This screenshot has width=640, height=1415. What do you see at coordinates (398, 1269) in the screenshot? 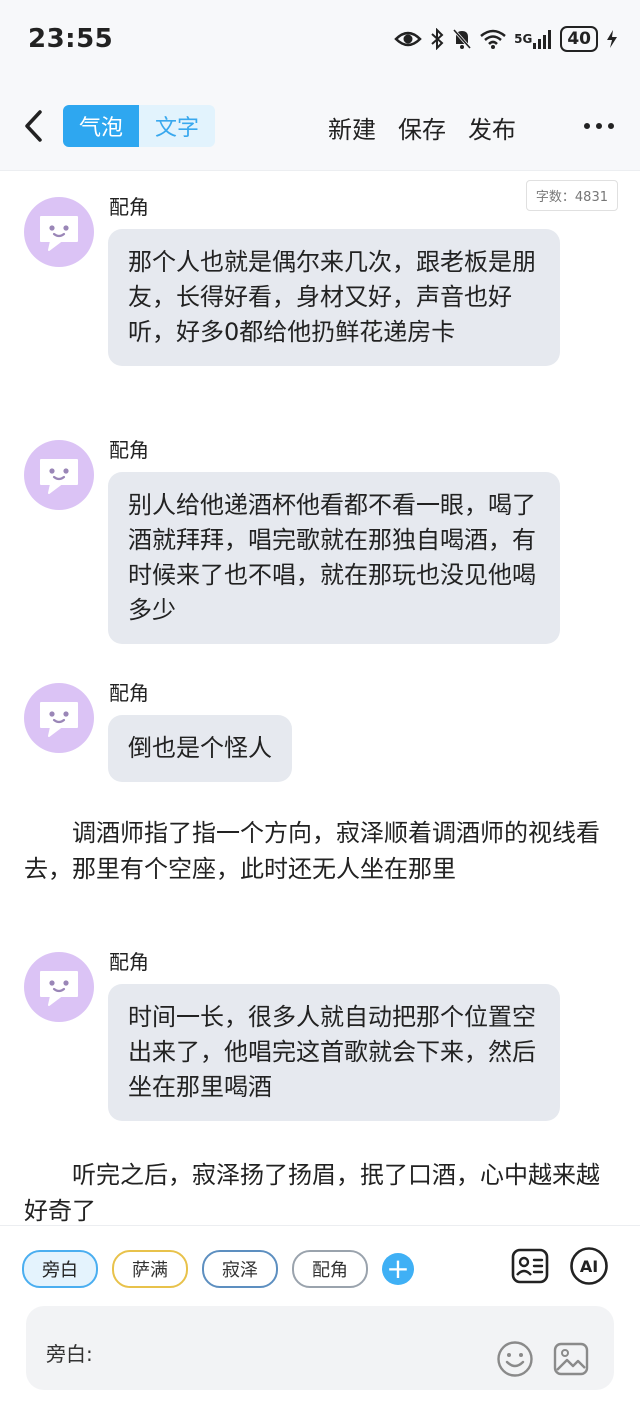
I see `add-role-button: +` at bounding box center [398, 1269].